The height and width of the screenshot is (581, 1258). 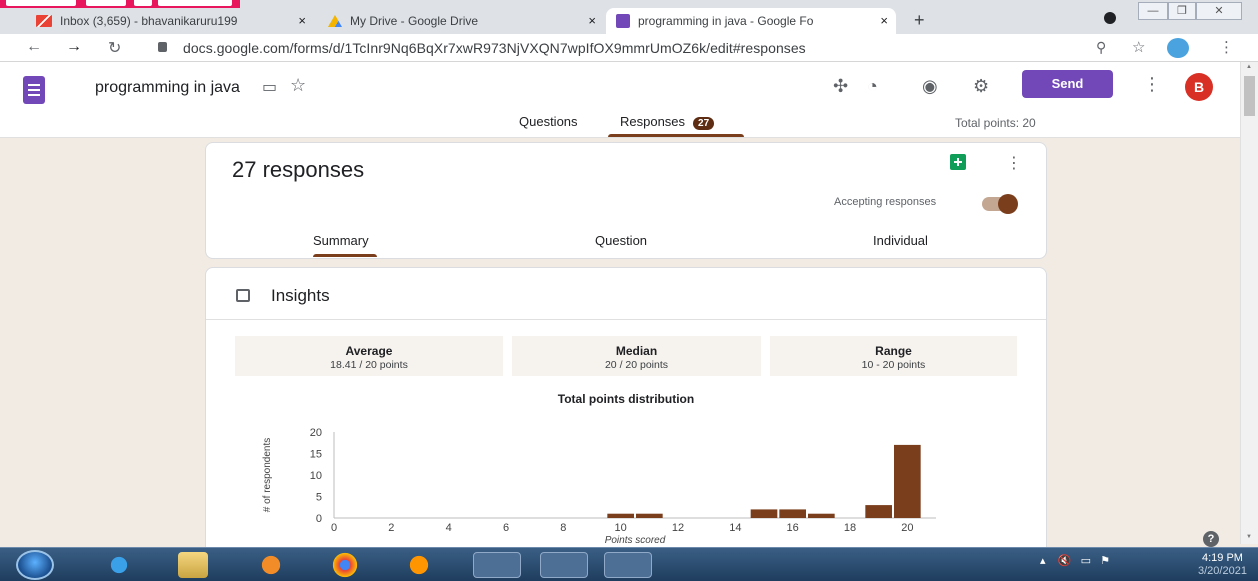 What do you see at coordinates (414, 21) in the screenshot?
I see `tab-drive-title: My Drive - Google Drive` at bounding box center [414, 21].